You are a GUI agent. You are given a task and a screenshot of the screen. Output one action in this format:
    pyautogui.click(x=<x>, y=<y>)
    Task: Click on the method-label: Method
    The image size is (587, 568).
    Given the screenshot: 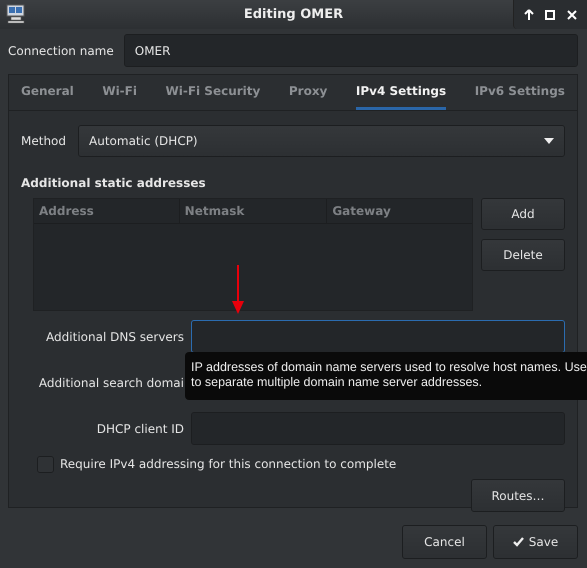 What is the action you would take?
    pyautogui.click(x=43, y=141)
    